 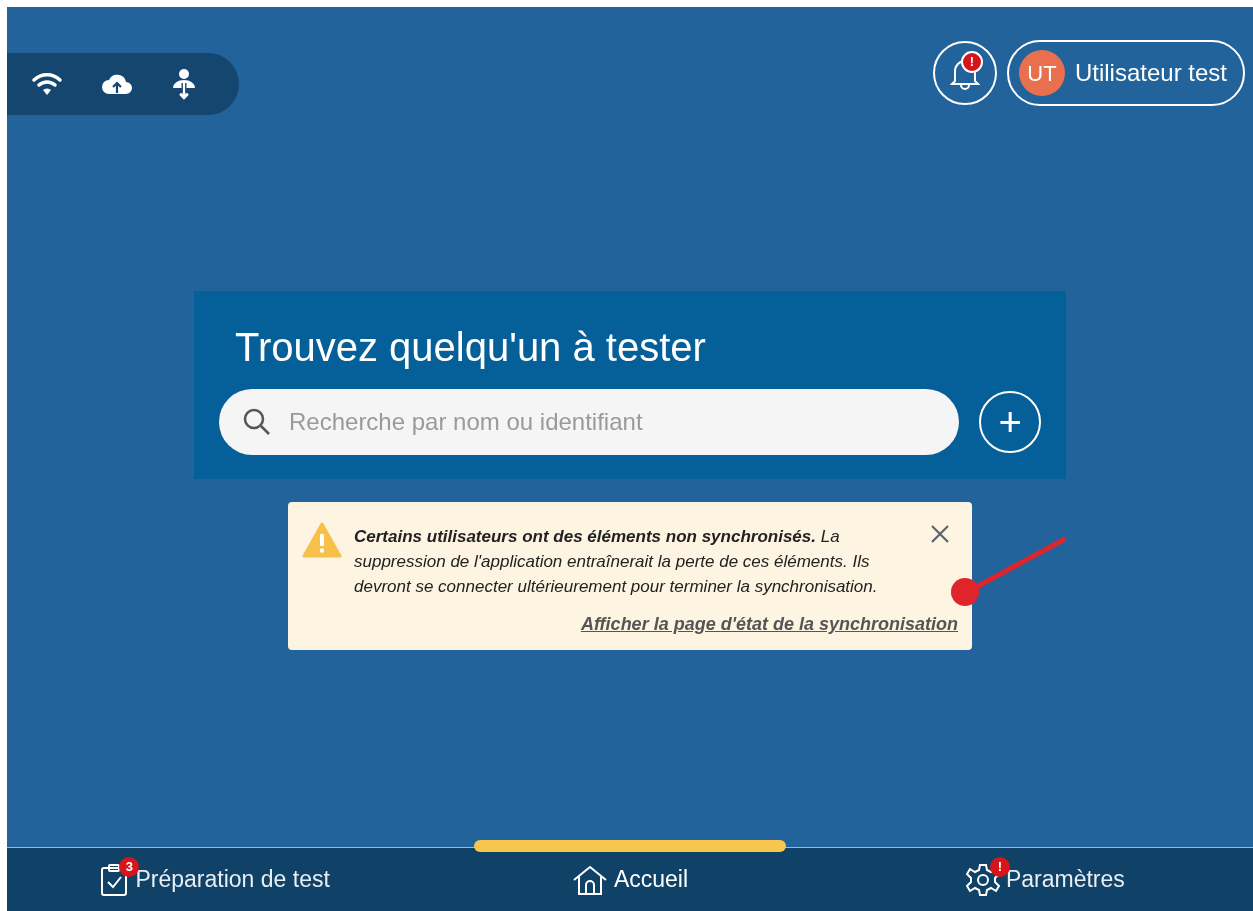 I want to click on gear-icon, so click(x=982, y=879).